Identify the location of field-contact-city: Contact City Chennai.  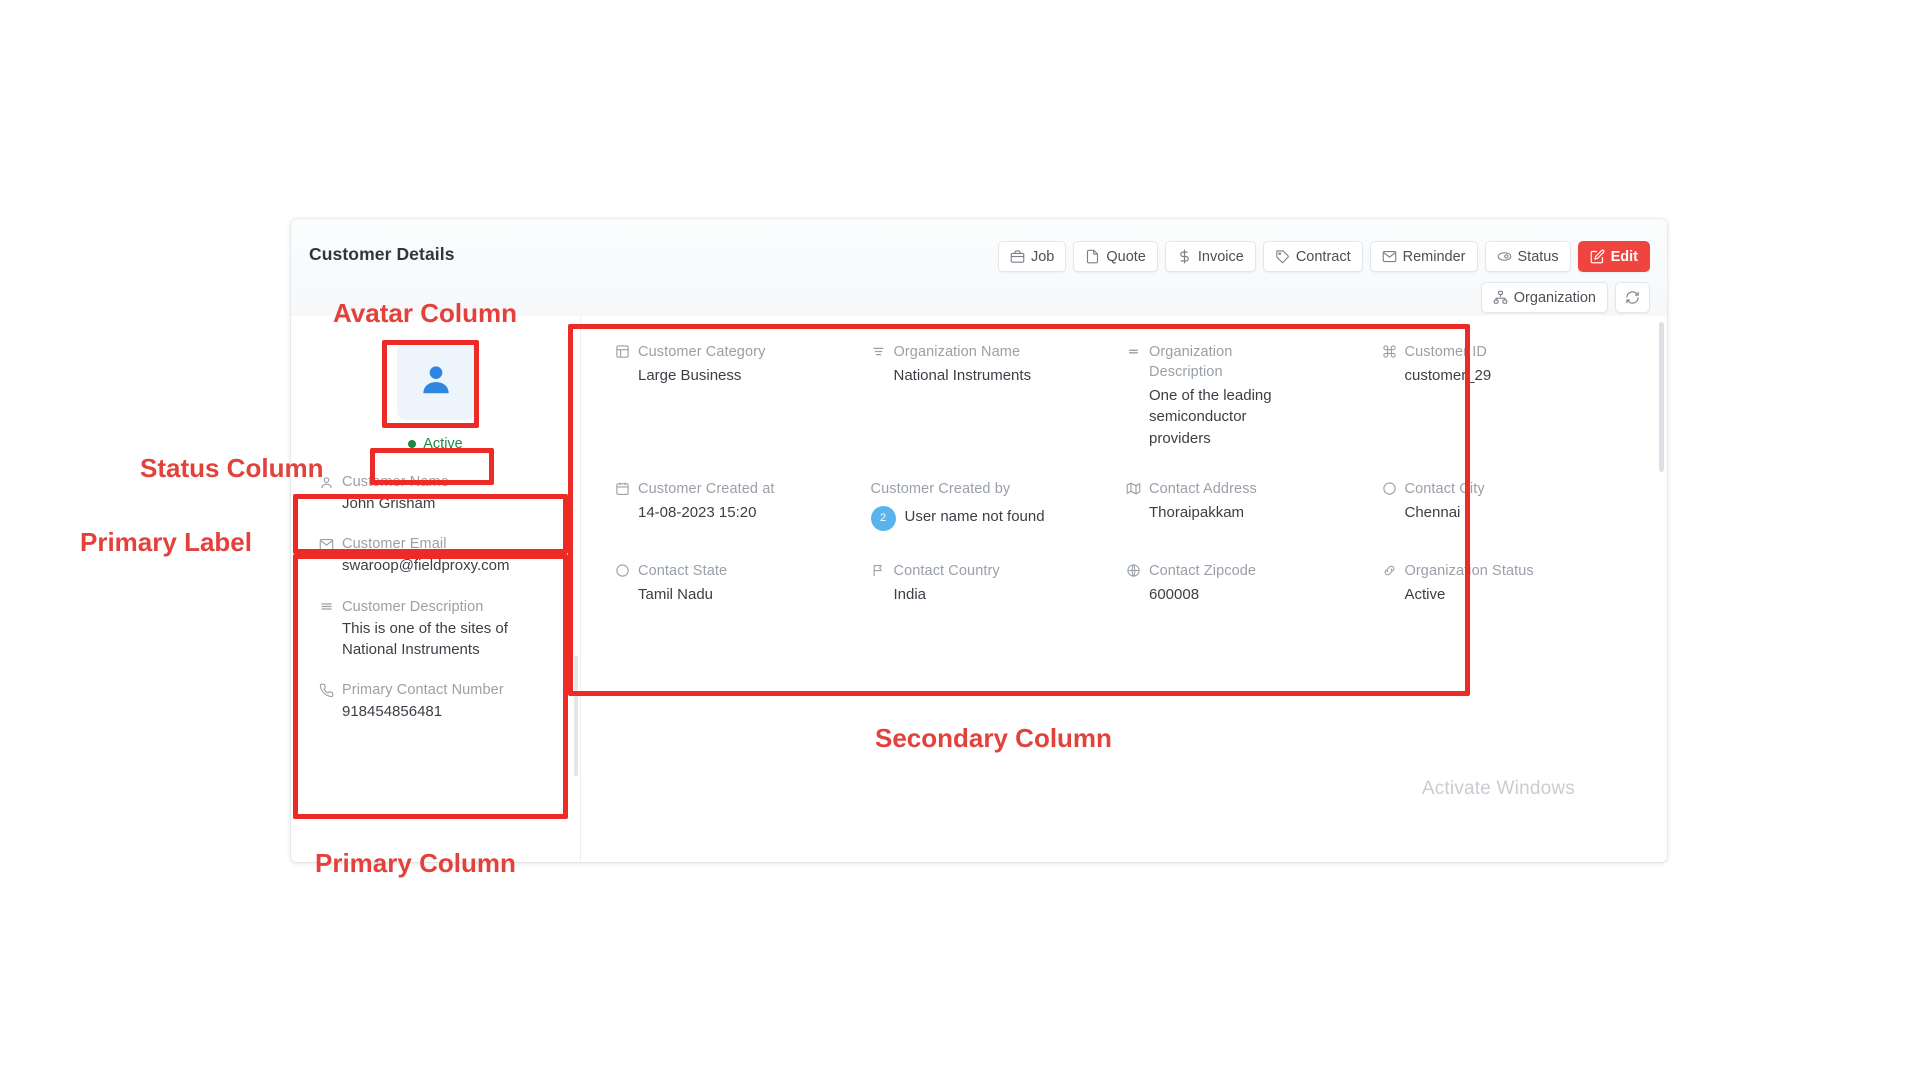
(1510, 518).